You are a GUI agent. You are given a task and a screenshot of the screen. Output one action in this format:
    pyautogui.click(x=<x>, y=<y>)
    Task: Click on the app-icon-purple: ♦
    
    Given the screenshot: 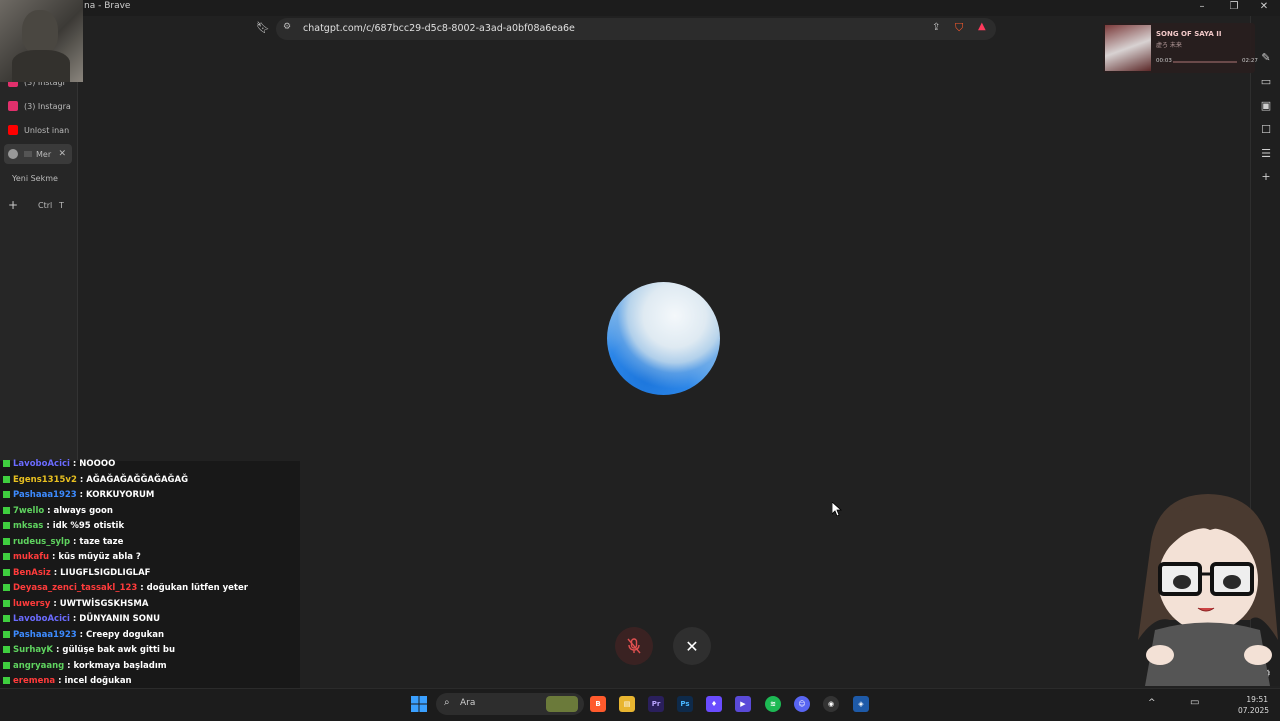 What is the action you would take?
    pyautogui.click(x=714, y=704)
    